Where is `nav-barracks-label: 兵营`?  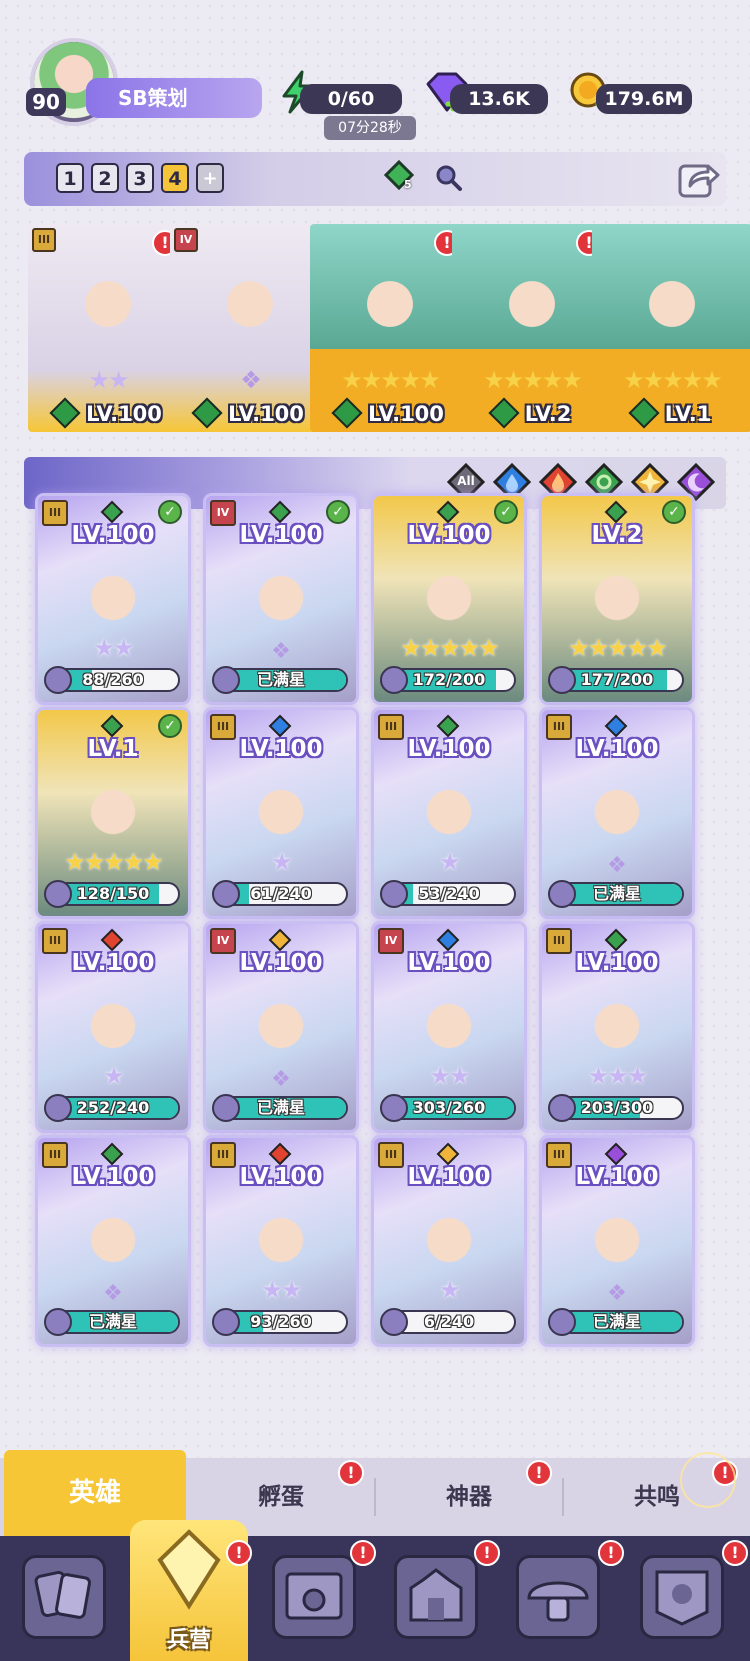
nav-barracks-label: 兵营 is located at coordinates (188, 1640).